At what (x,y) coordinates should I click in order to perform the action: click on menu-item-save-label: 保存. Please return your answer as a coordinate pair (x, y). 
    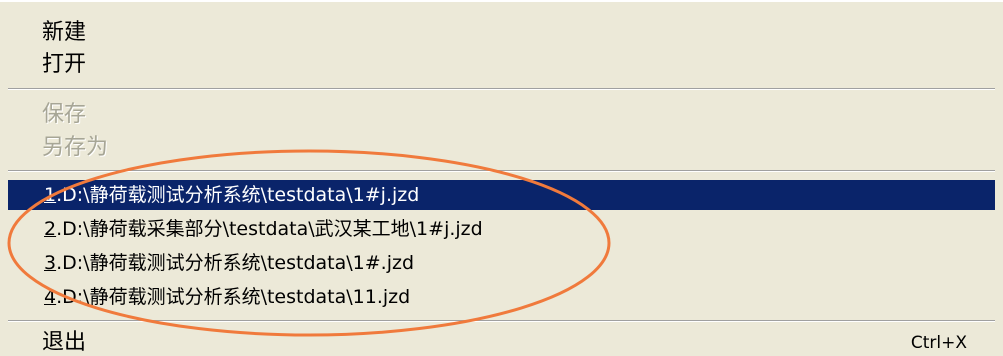
    Looking at the image, I should click on (64, 114).